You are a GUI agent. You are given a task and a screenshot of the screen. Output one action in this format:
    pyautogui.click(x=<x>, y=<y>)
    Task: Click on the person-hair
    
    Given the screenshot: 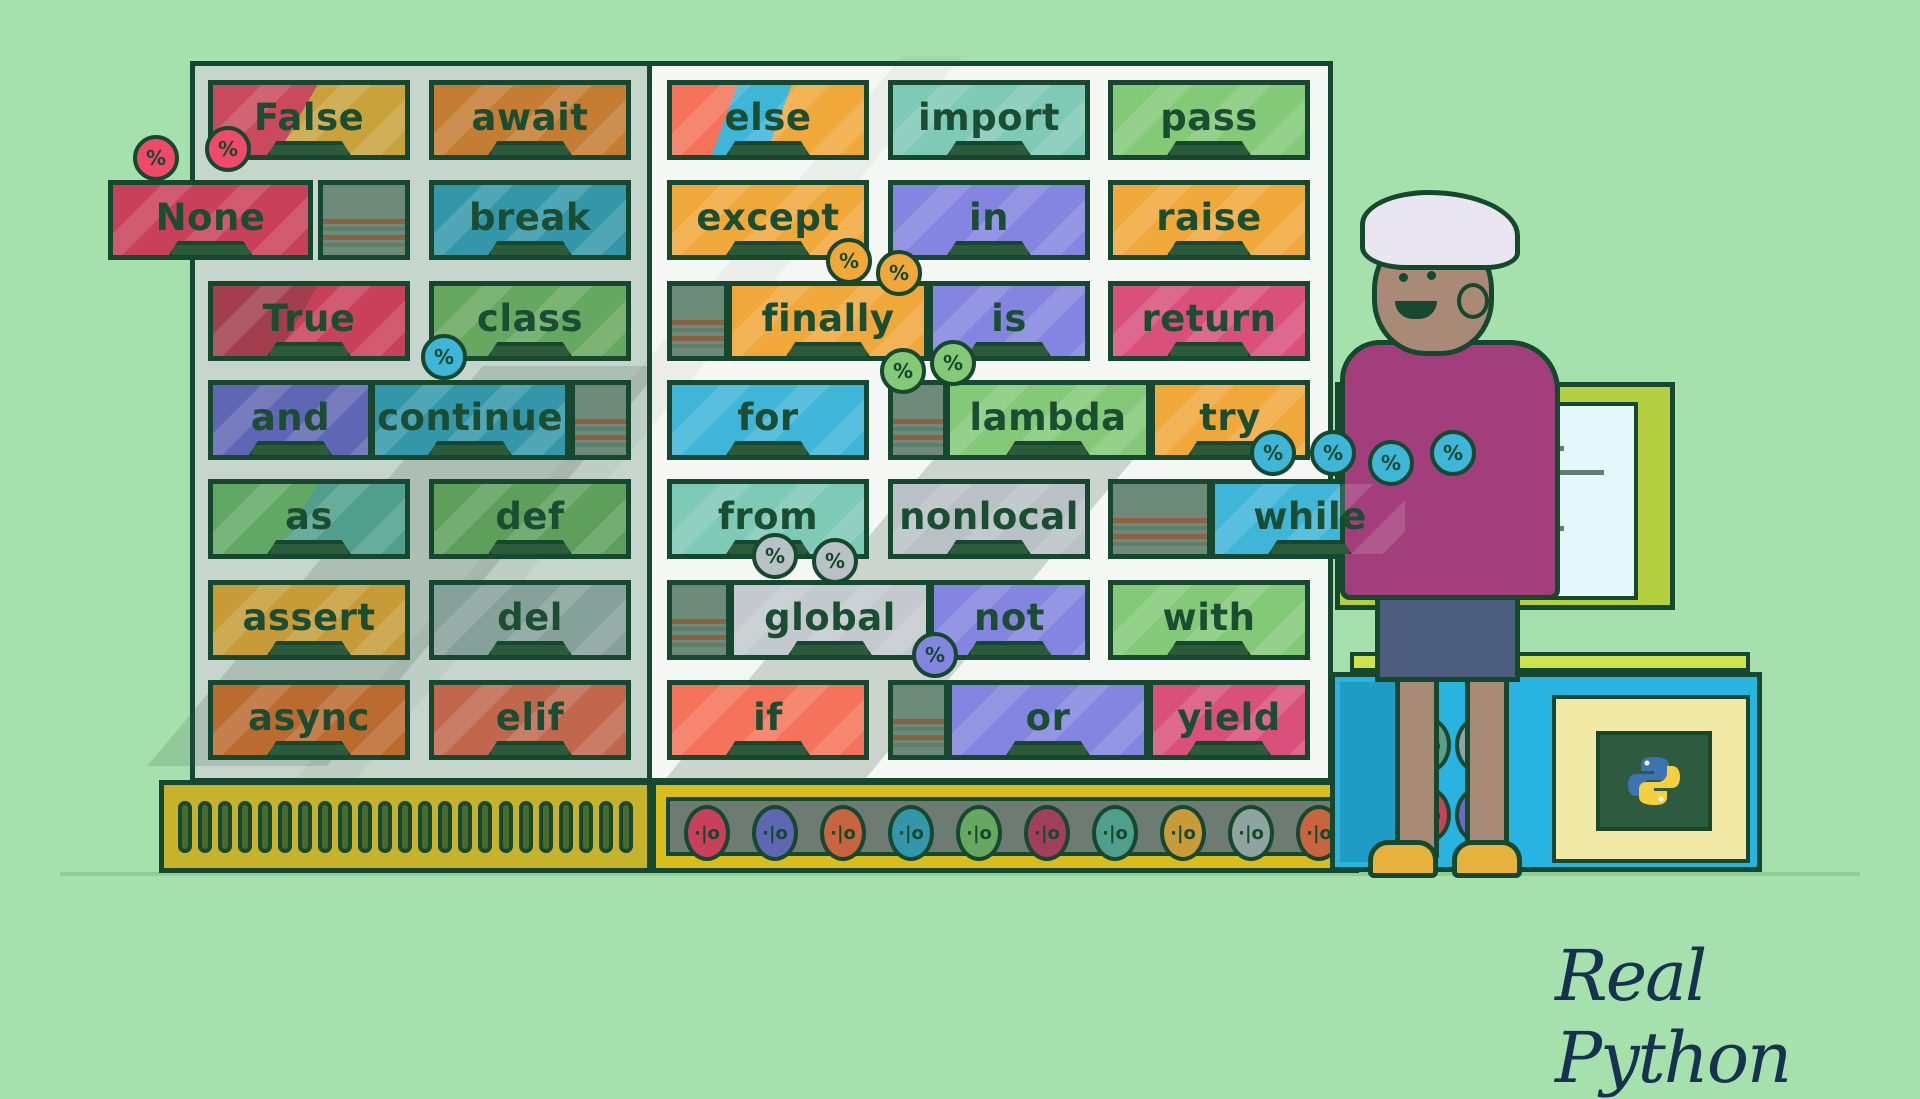 What is the action you would take?
    pyautogui.click(x=1440, y=230)
    